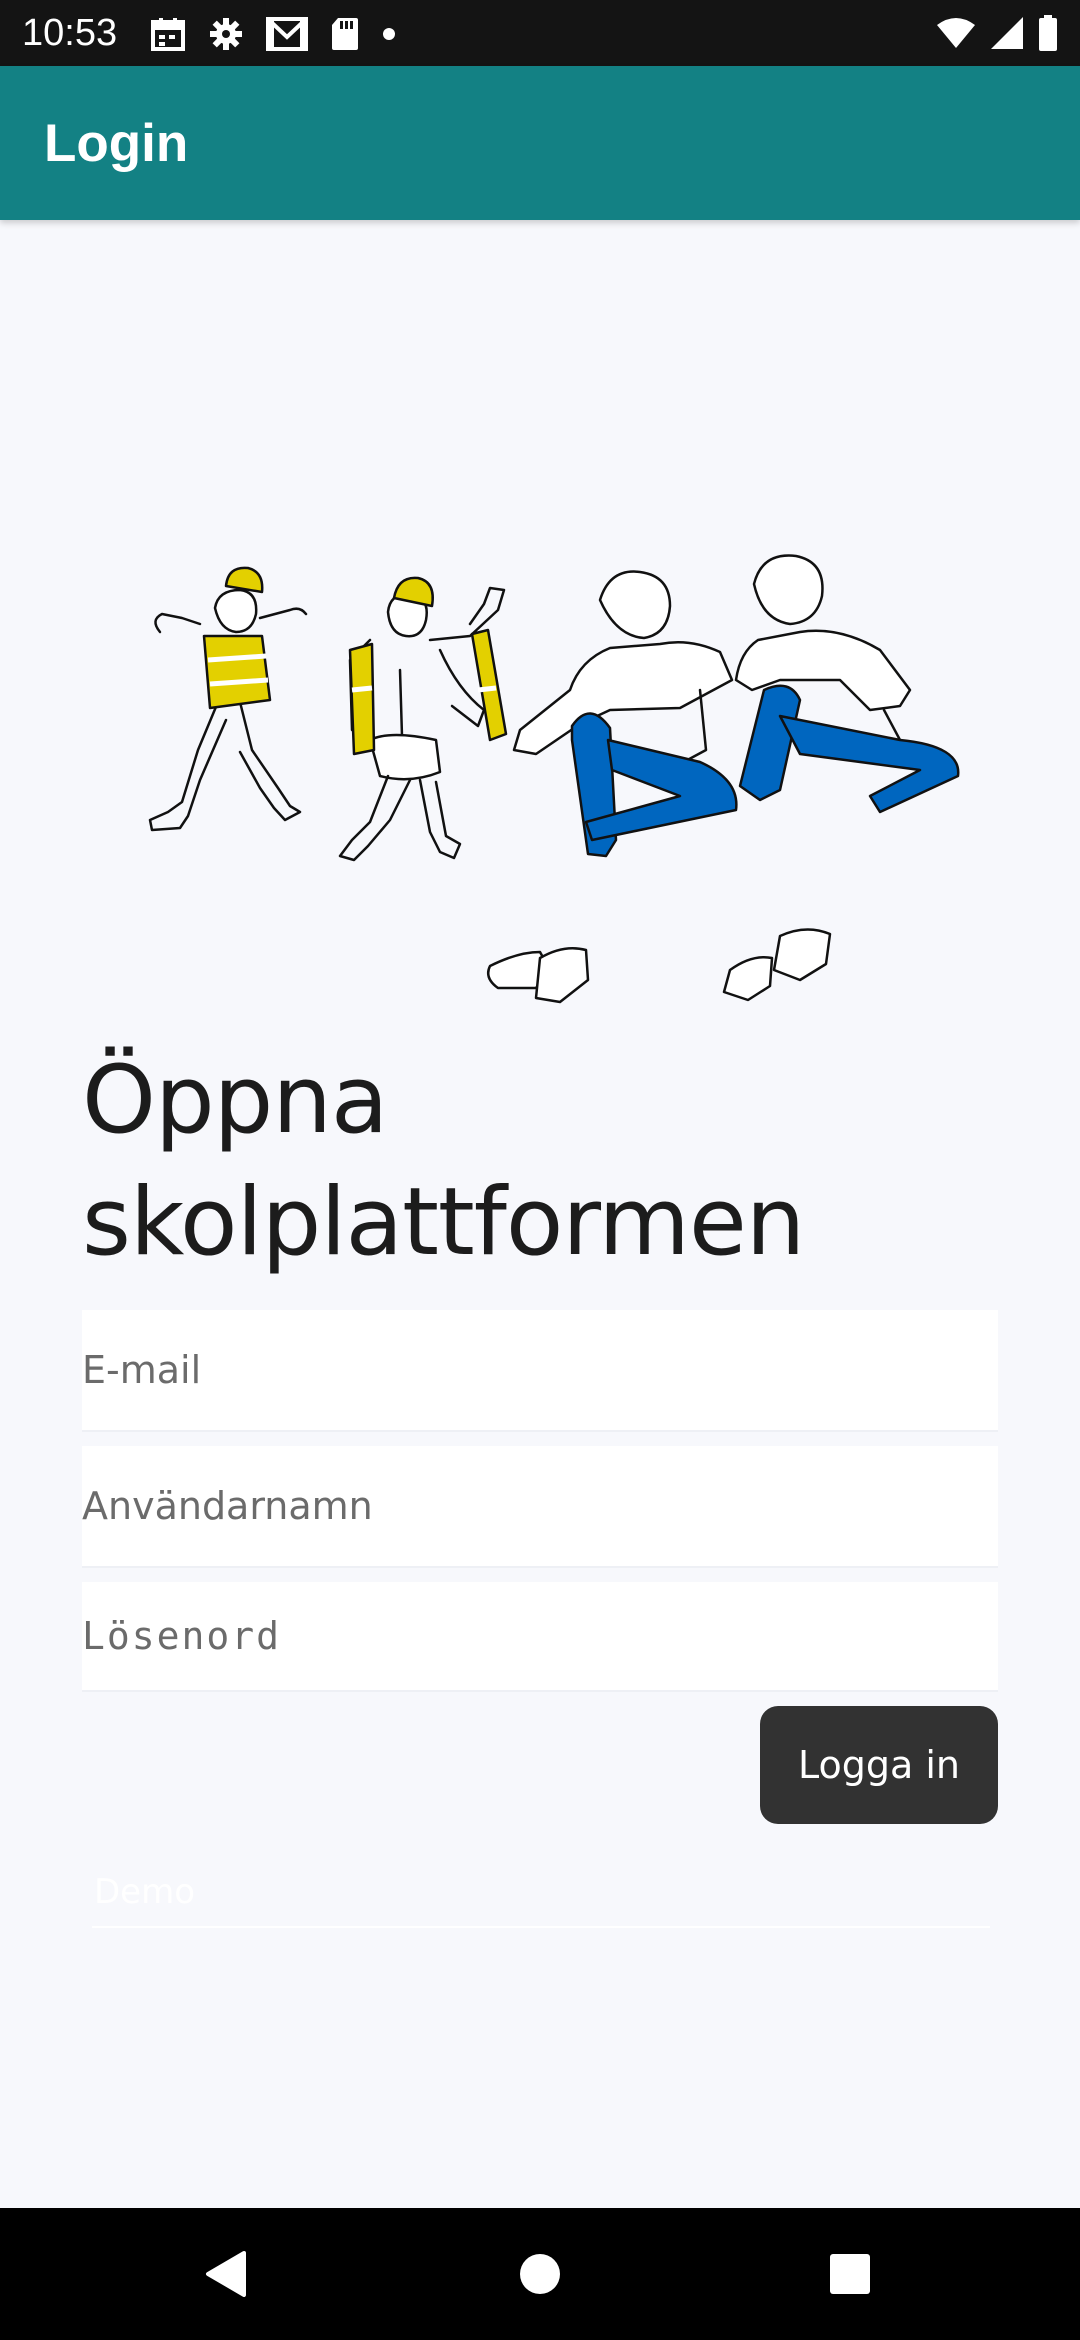  I want to click on password-field, so click(540, 1637).